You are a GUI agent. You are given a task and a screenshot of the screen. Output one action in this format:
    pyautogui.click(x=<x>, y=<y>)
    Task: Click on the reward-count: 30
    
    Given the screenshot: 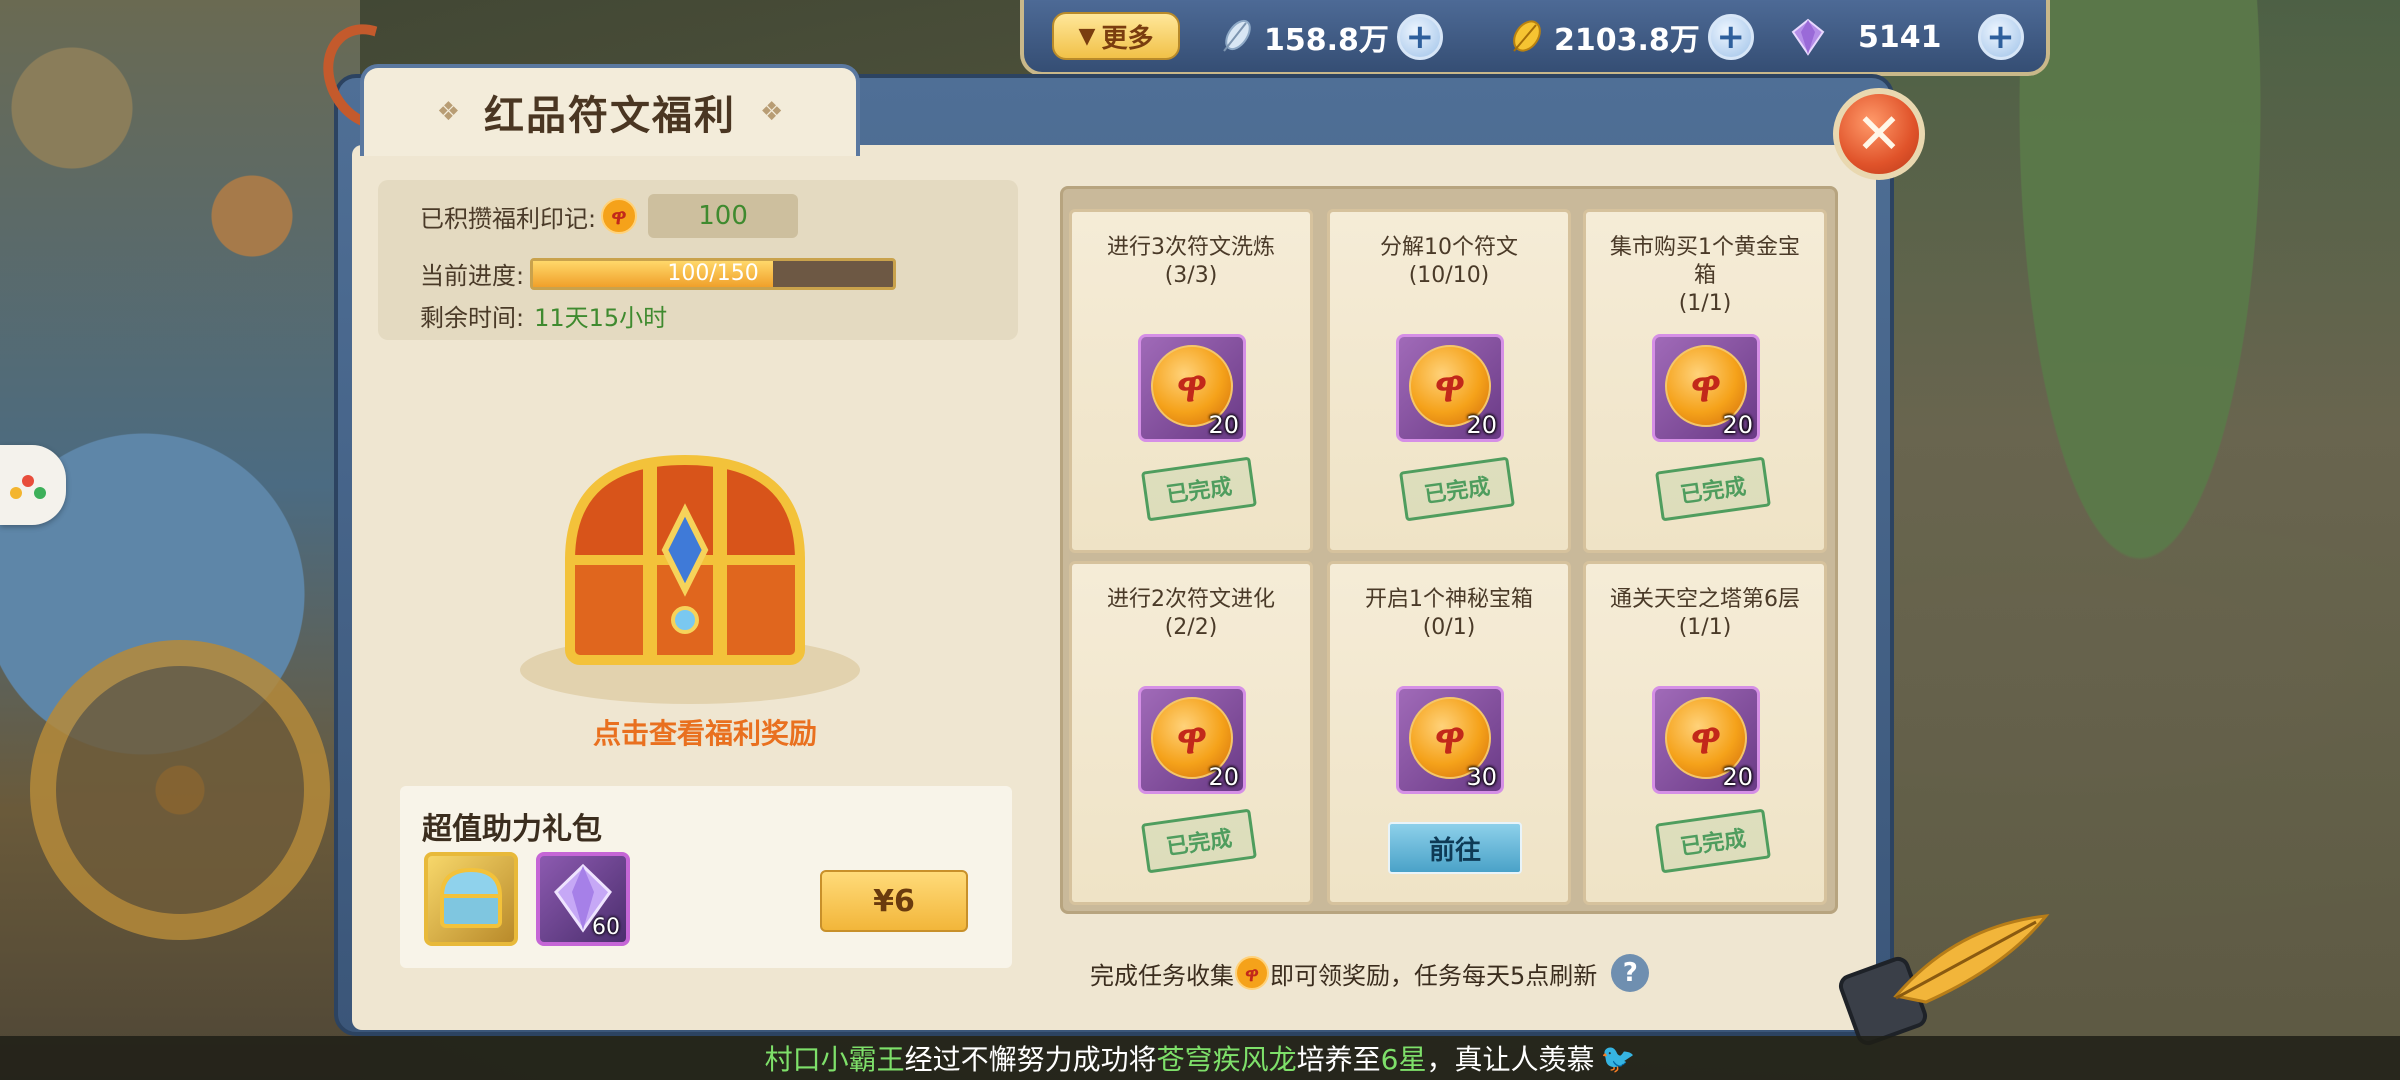 What is the action you would take?
    pyautogui.click(x=1481, y=777)
    